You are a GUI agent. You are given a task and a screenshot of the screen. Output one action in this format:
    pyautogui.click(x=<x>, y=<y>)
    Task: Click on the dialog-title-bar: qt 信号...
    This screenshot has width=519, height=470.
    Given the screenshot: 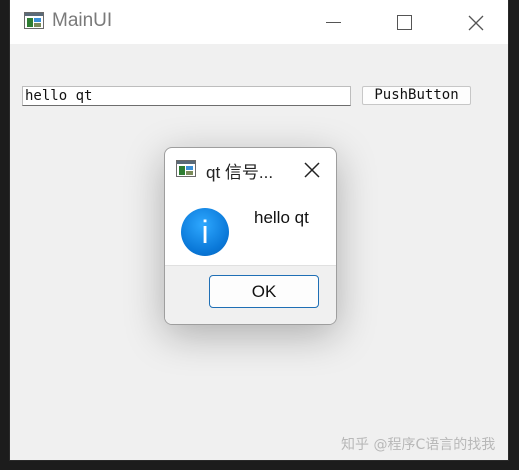 What is the action you would take?
    pyautogui.click(x=250, y=167)
    